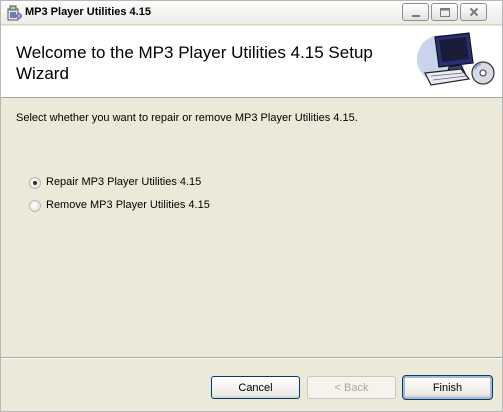 The image size is (503, 412). I want to click on window-title: MP3 Player Utilities 4.15, so click(88, 12).